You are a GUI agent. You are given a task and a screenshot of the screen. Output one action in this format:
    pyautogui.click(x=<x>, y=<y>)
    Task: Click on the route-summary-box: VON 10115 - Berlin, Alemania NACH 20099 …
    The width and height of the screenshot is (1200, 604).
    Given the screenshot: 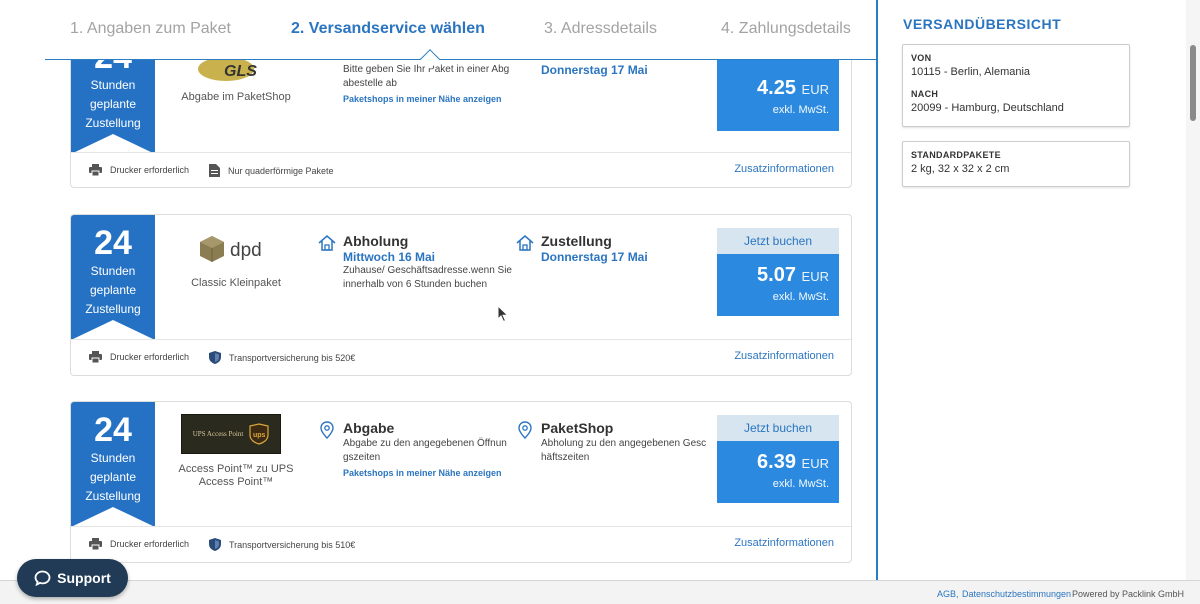 What is the action you would take?
    pyautogui.click(x=1016, y=85)
    